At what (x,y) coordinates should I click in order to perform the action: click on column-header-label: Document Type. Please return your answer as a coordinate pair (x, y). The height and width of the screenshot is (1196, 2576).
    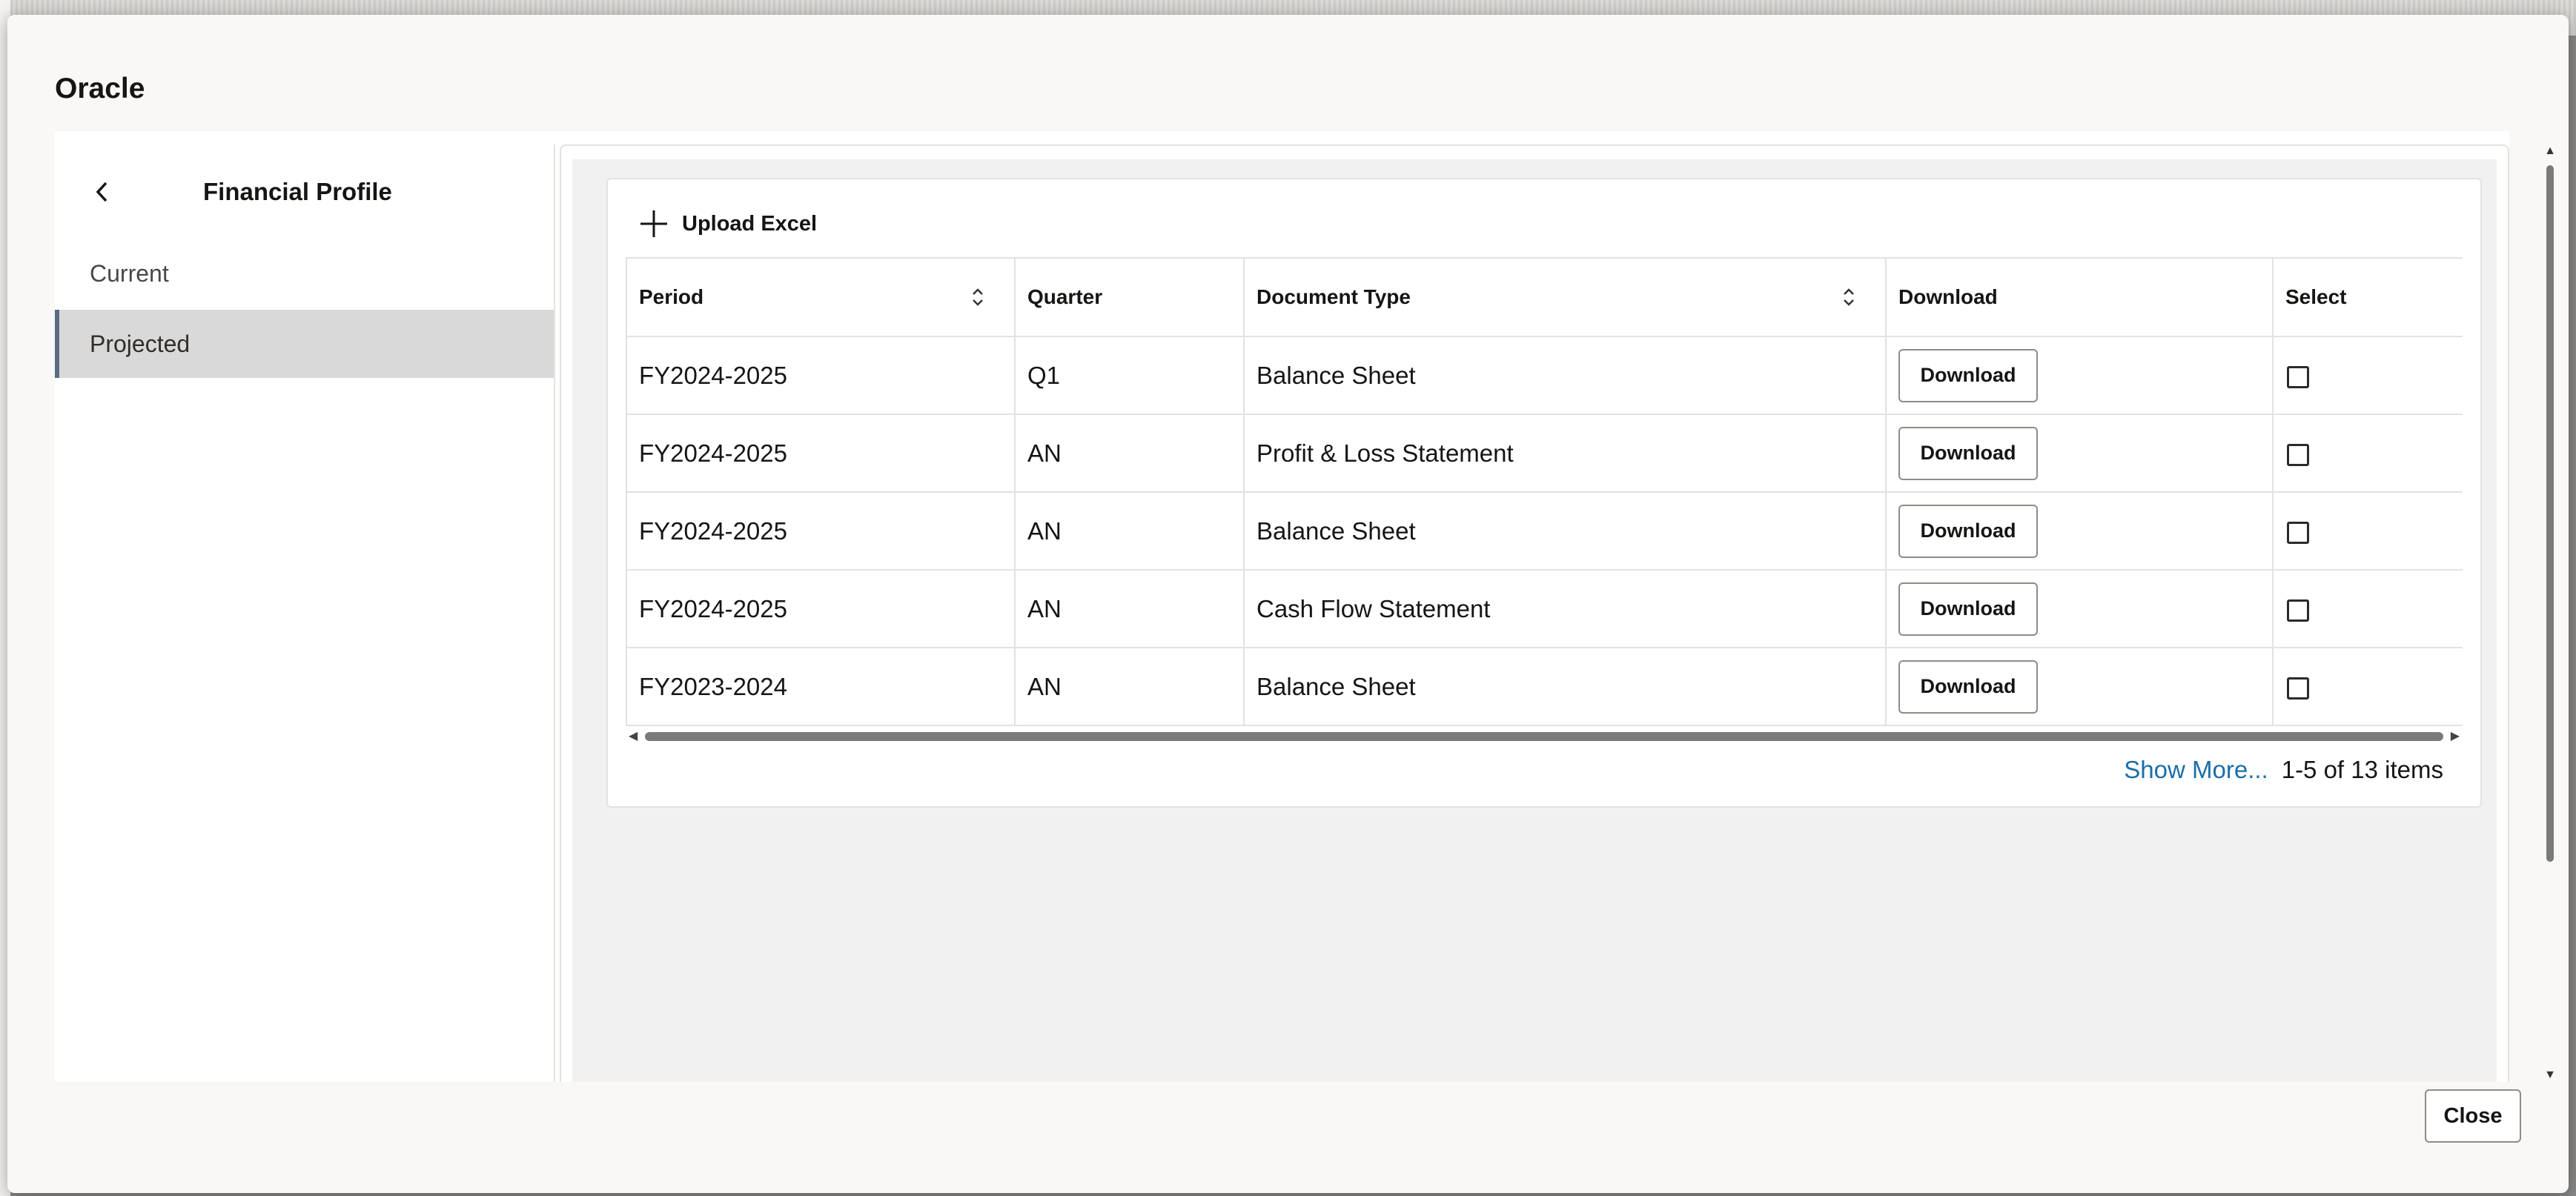
    Looking at the image, I should click on (1333, 296).